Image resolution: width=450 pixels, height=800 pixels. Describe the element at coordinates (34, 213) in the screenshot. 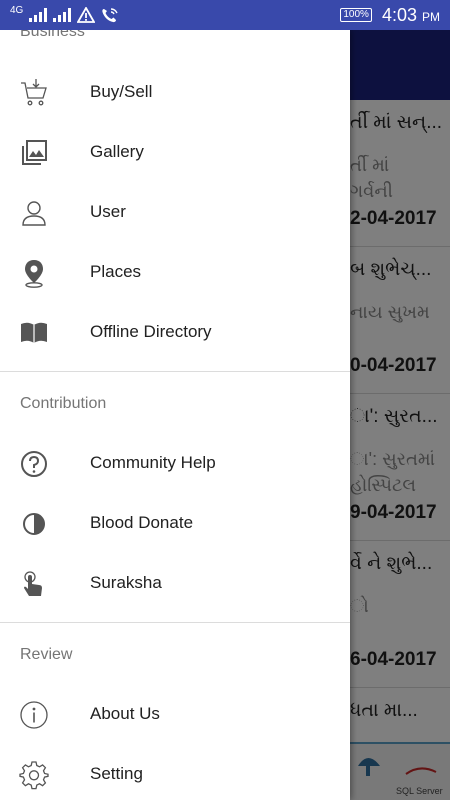

I see `user-icon` at that location.